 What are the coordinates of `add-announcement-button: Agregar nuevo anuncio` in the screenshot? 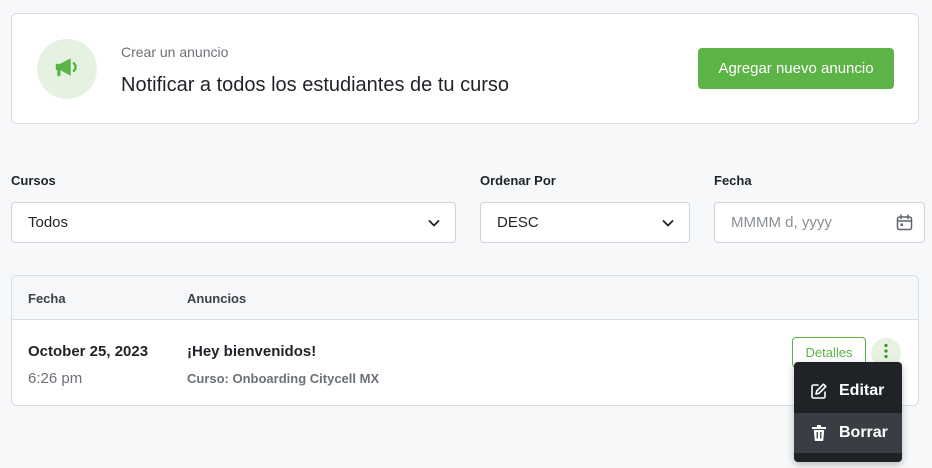 It's located at (796, 68).